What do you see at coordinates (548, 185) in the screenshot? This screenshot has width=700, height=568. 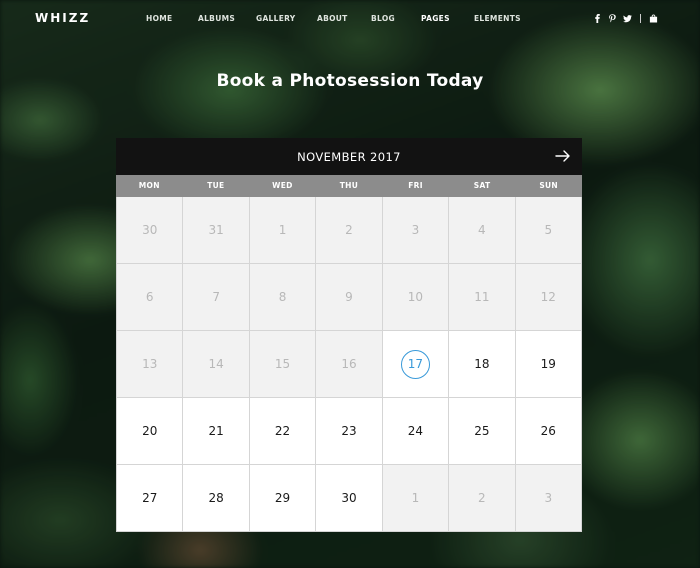 I see `weekday-label: SUN` at bounding box center [548, 185].